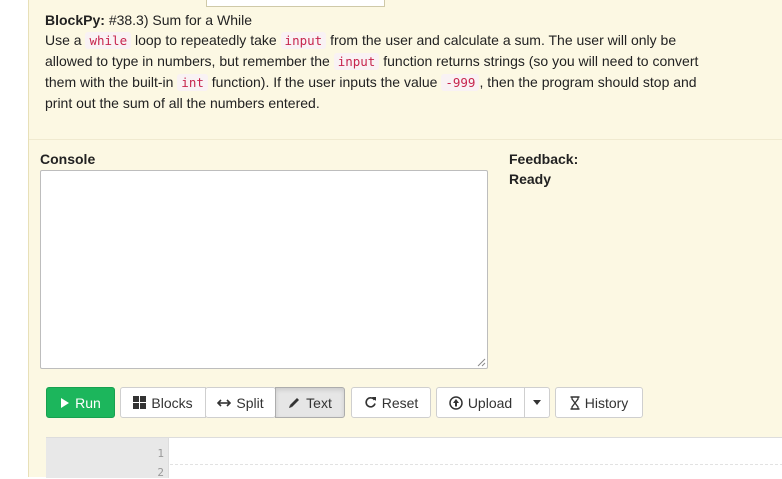 Image resolution: width=782 pixels, height=479 pixels. What do you see at coordinates (206, 40) in the screenshot?
I see `instruction-text: loop to repeatedly take` at bounding box center [206, 40].